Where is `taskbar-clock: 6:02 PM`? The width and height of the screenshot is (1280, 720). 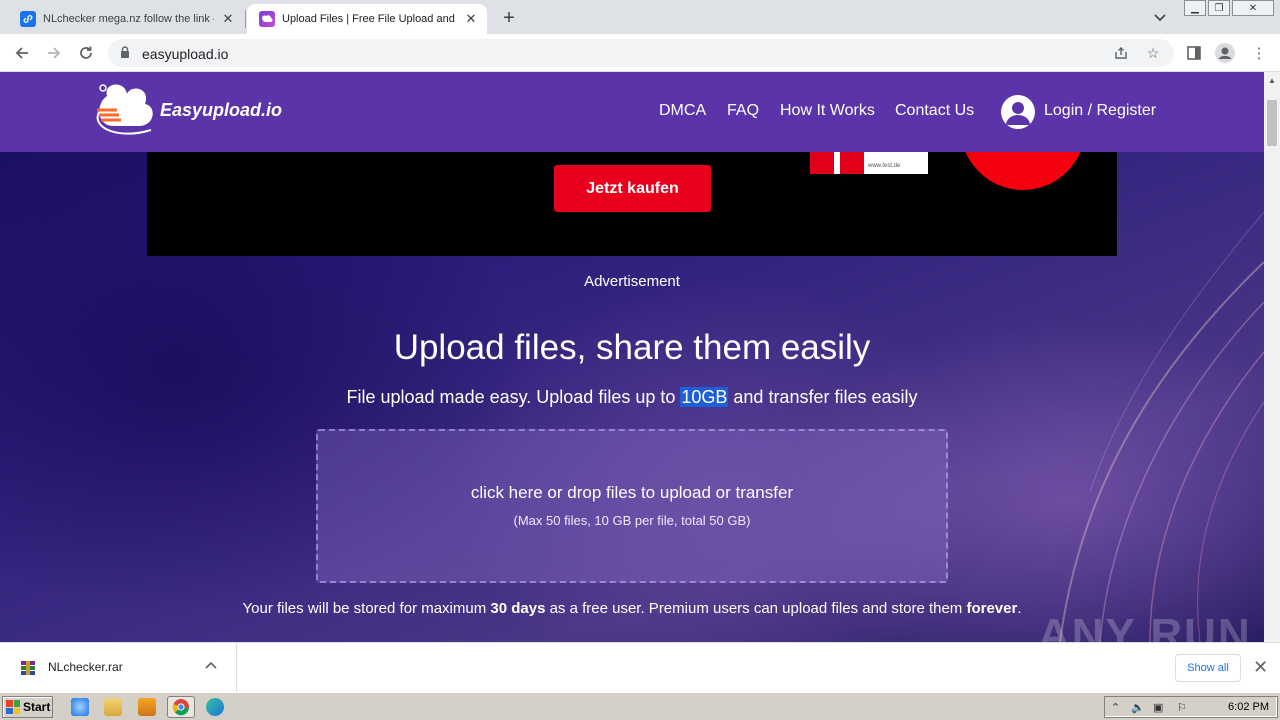 taskbar-clock: 6:02 PM is located at coordinates (1248, 707).